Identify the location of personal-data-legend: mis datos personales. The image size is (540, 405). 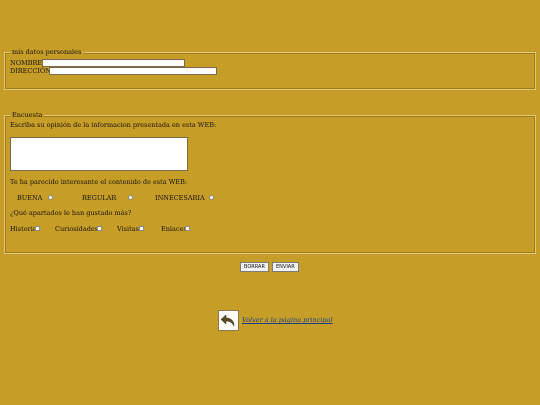
(47, 52).